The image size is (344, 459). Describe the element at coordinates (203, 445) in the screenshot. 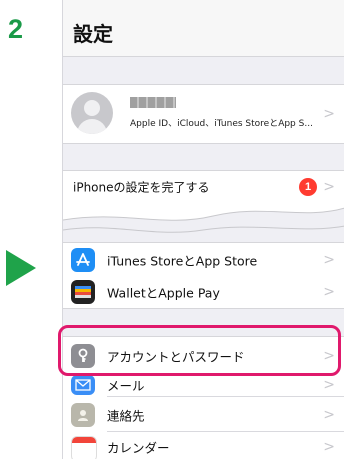

I see `menu-item-calendar: カレンダー >` at that location.